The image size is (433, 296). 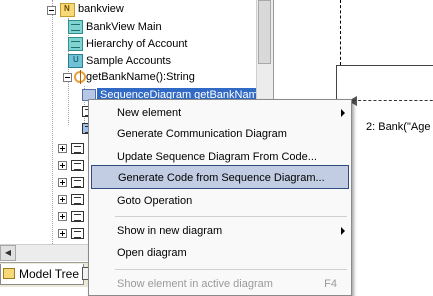 I want to click on menu-item-label: New element, so click(x=149, y=113).